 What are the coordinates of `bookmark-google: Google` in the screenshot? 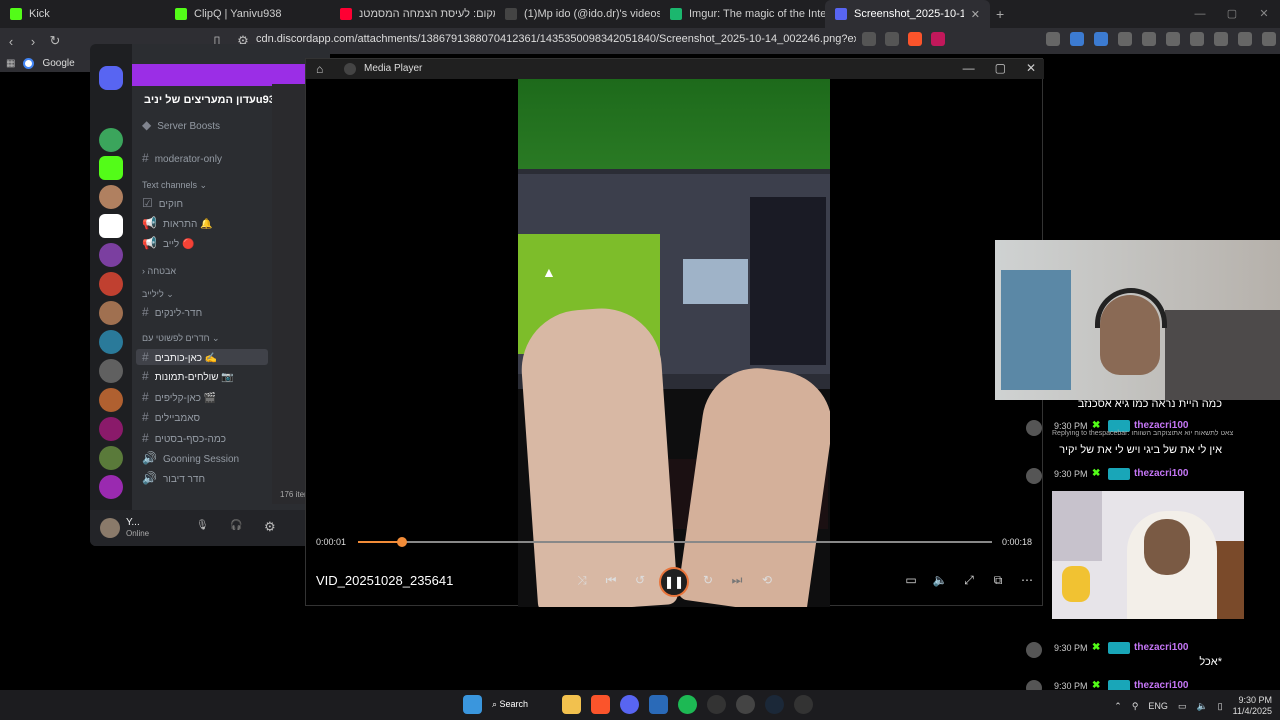 It's located at (58, 63).